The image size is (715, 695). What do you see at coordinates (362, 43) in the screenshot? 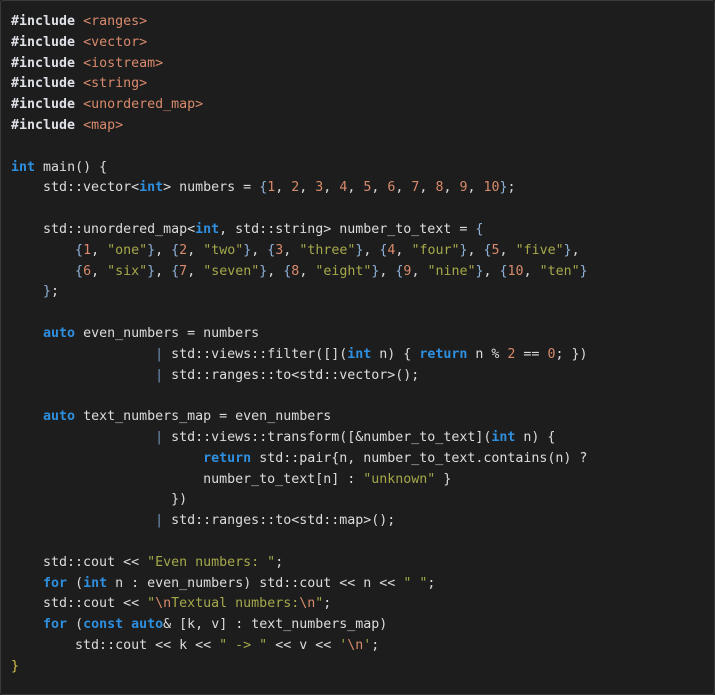
I see `code-line: #include <vector>` at bounding box center [362, 43].